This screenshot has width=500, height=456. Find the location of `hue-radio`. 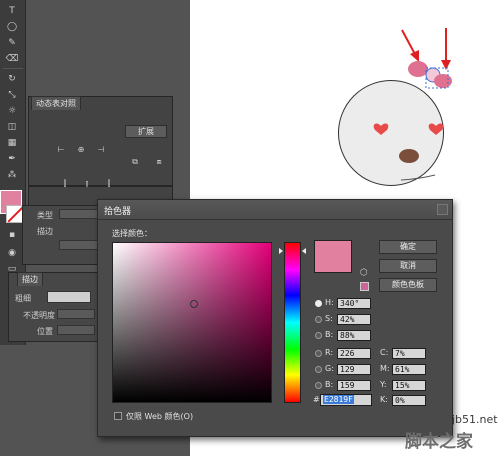

hue-radio is located at coordinates (318, 303).